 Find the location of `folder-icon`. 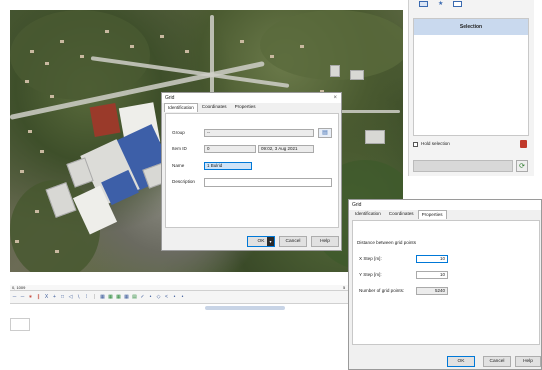

folder-icon is located at coordinates (458, 4).